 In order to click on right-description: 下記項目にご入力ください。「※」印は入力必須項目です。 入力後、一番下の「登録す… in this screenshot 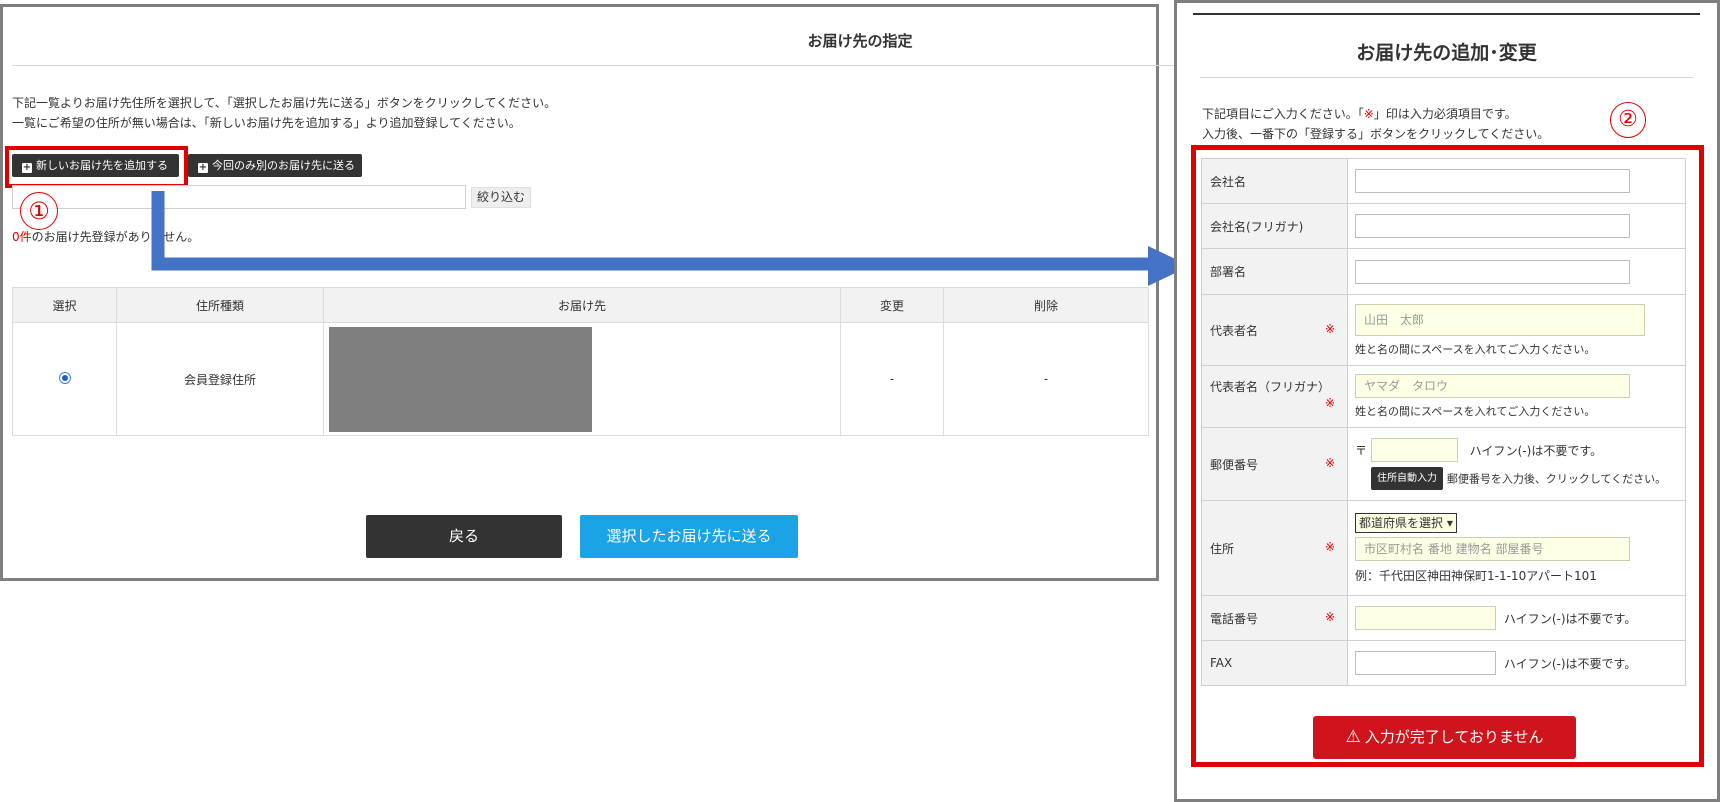, I will do `click(1375, 124)`.